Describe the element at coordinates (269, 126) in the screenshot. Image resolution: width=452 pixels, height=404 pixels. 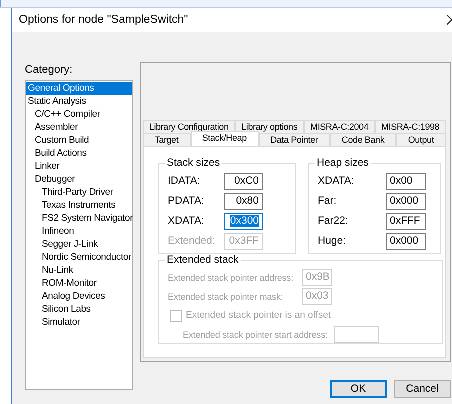
I see `tab: Library options` at that location.